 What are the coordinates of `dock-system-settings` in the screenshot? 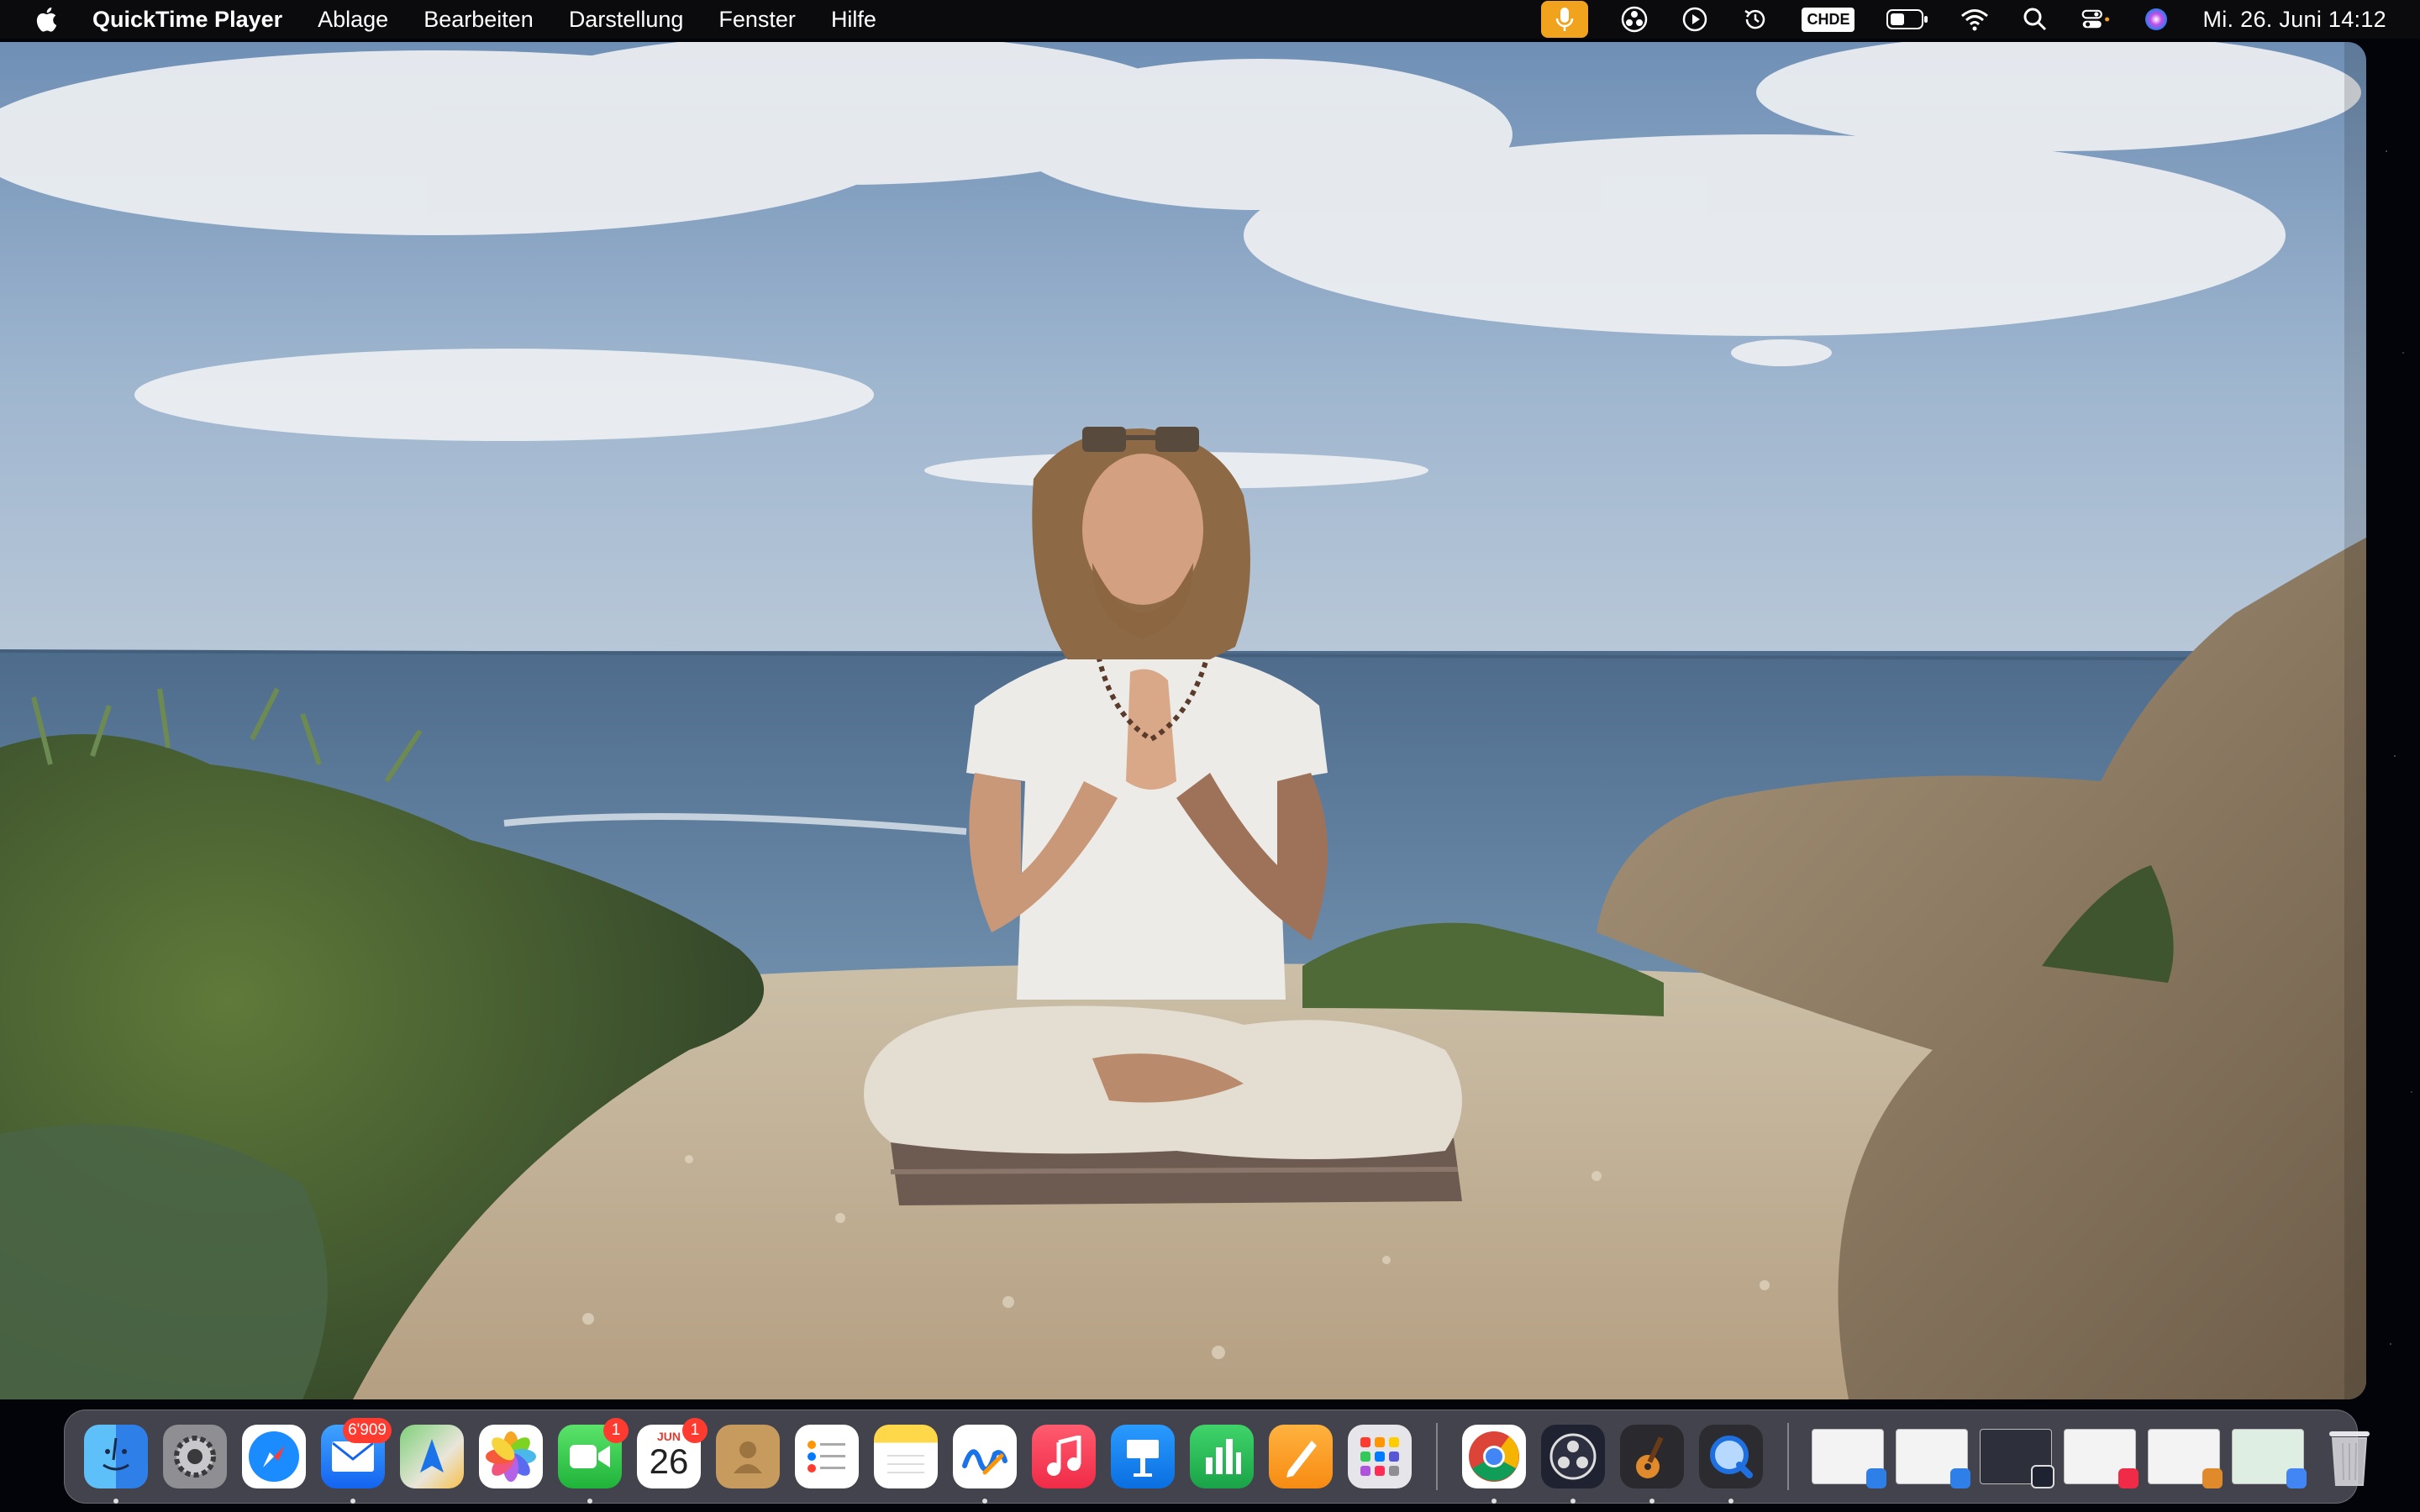 It's located at (195, 1456).